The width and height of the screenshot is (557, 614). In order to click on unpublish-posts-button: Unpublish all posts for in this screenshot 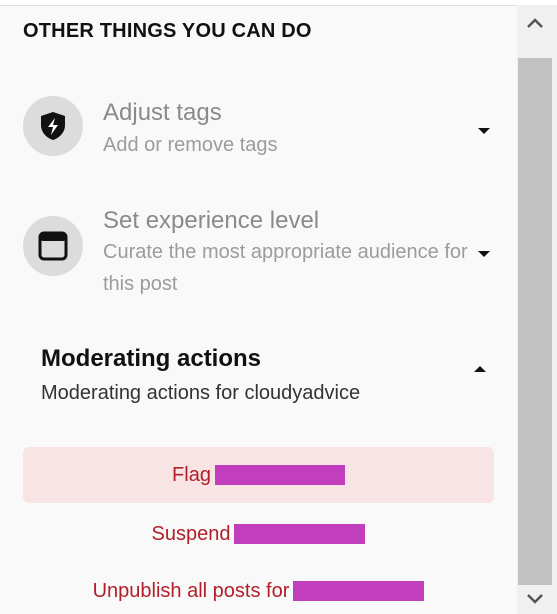, I will do `click(258, 591)`.